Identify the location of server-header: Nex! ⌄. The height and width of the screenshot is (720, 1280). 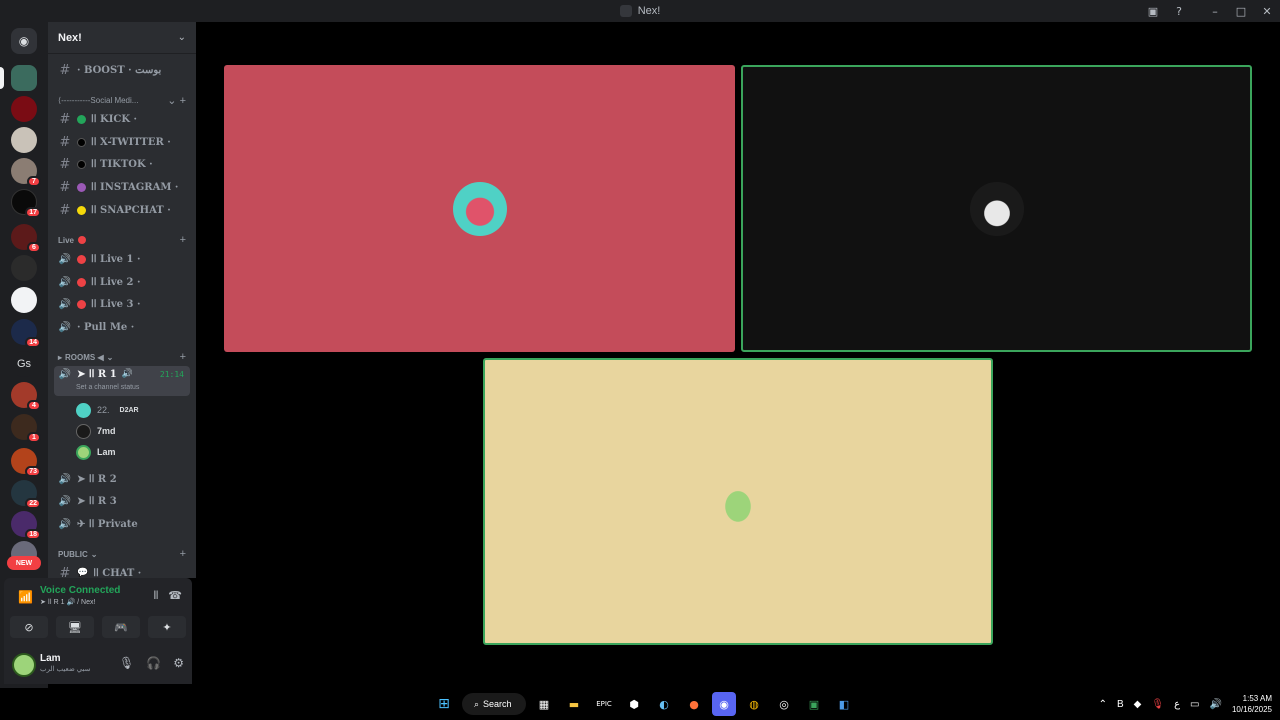
(122, 38).